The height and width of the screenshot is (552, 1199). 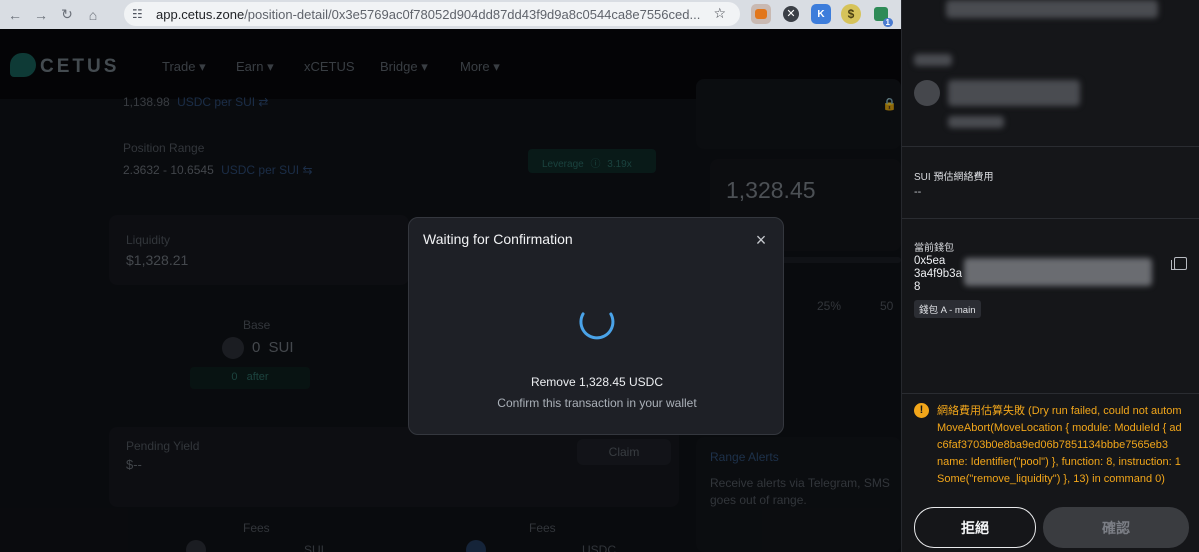 What do you see at coordinates (851, 14) in the screenshot?
I see `coin-extension-icon: $` at bounding box center [851, 14].